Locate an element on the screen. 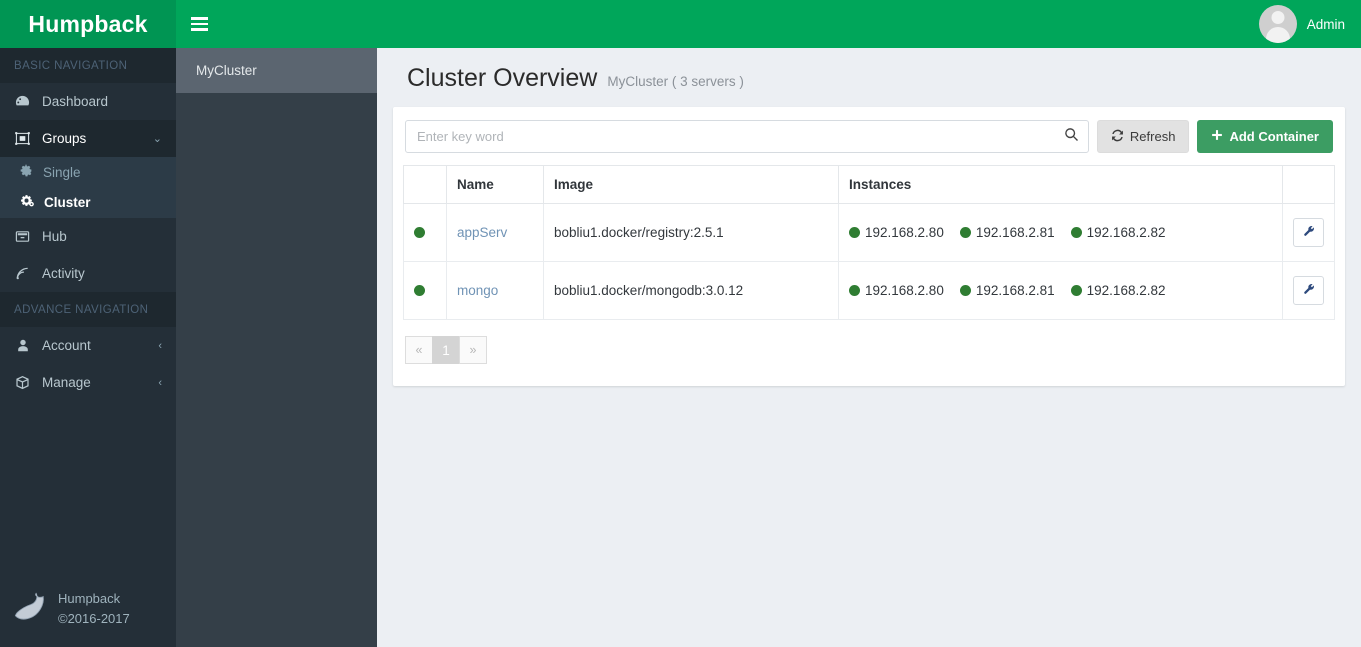 This screenshot has width=1361, height=647. cell-action is located at coordinates (1308, 290).